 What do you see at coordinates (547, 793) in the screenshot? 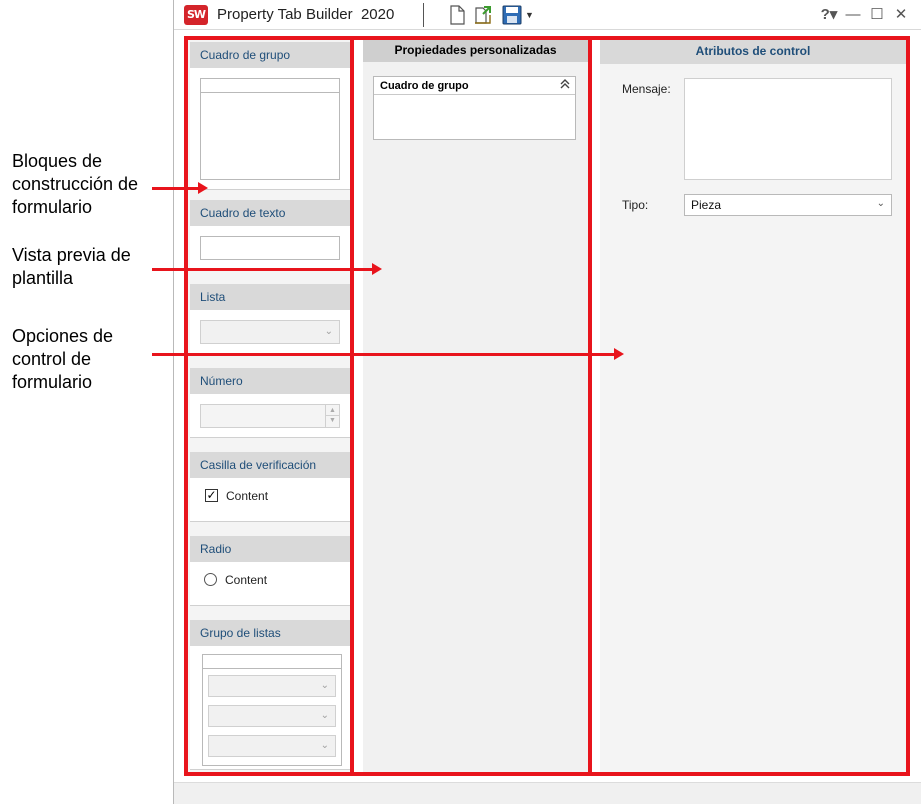
I see `status-bar` at bounding box center [547, 793].